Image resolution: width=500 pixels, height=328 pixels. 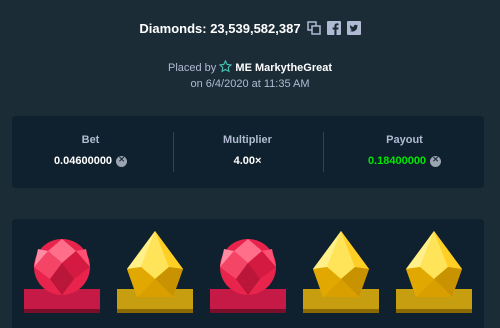 I want to click on placed-date: on 6/4/2020 at 11:35 AM, so click(x=250, y=84).